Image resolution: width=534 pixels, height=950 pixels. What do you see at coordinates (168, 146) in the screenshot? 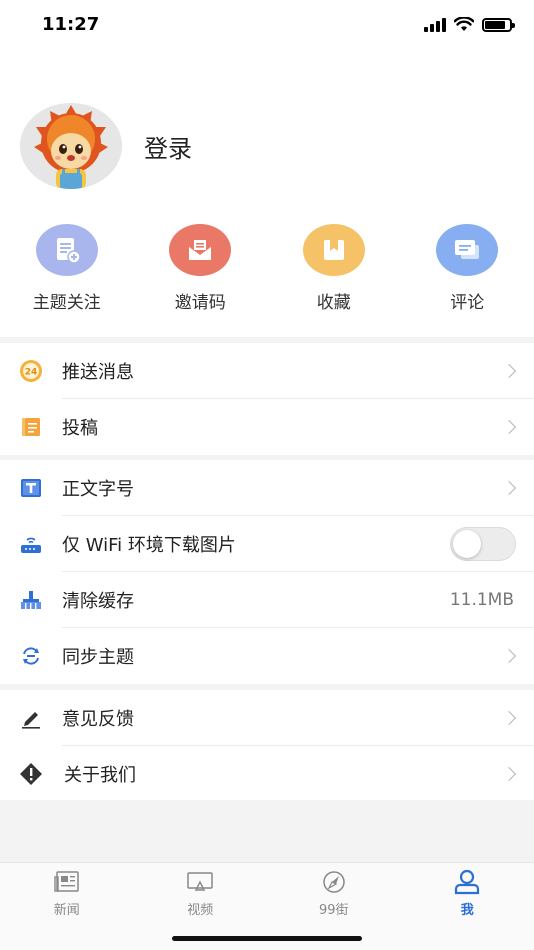
I see `login-label: 登录` at bounding box center [168, 146].